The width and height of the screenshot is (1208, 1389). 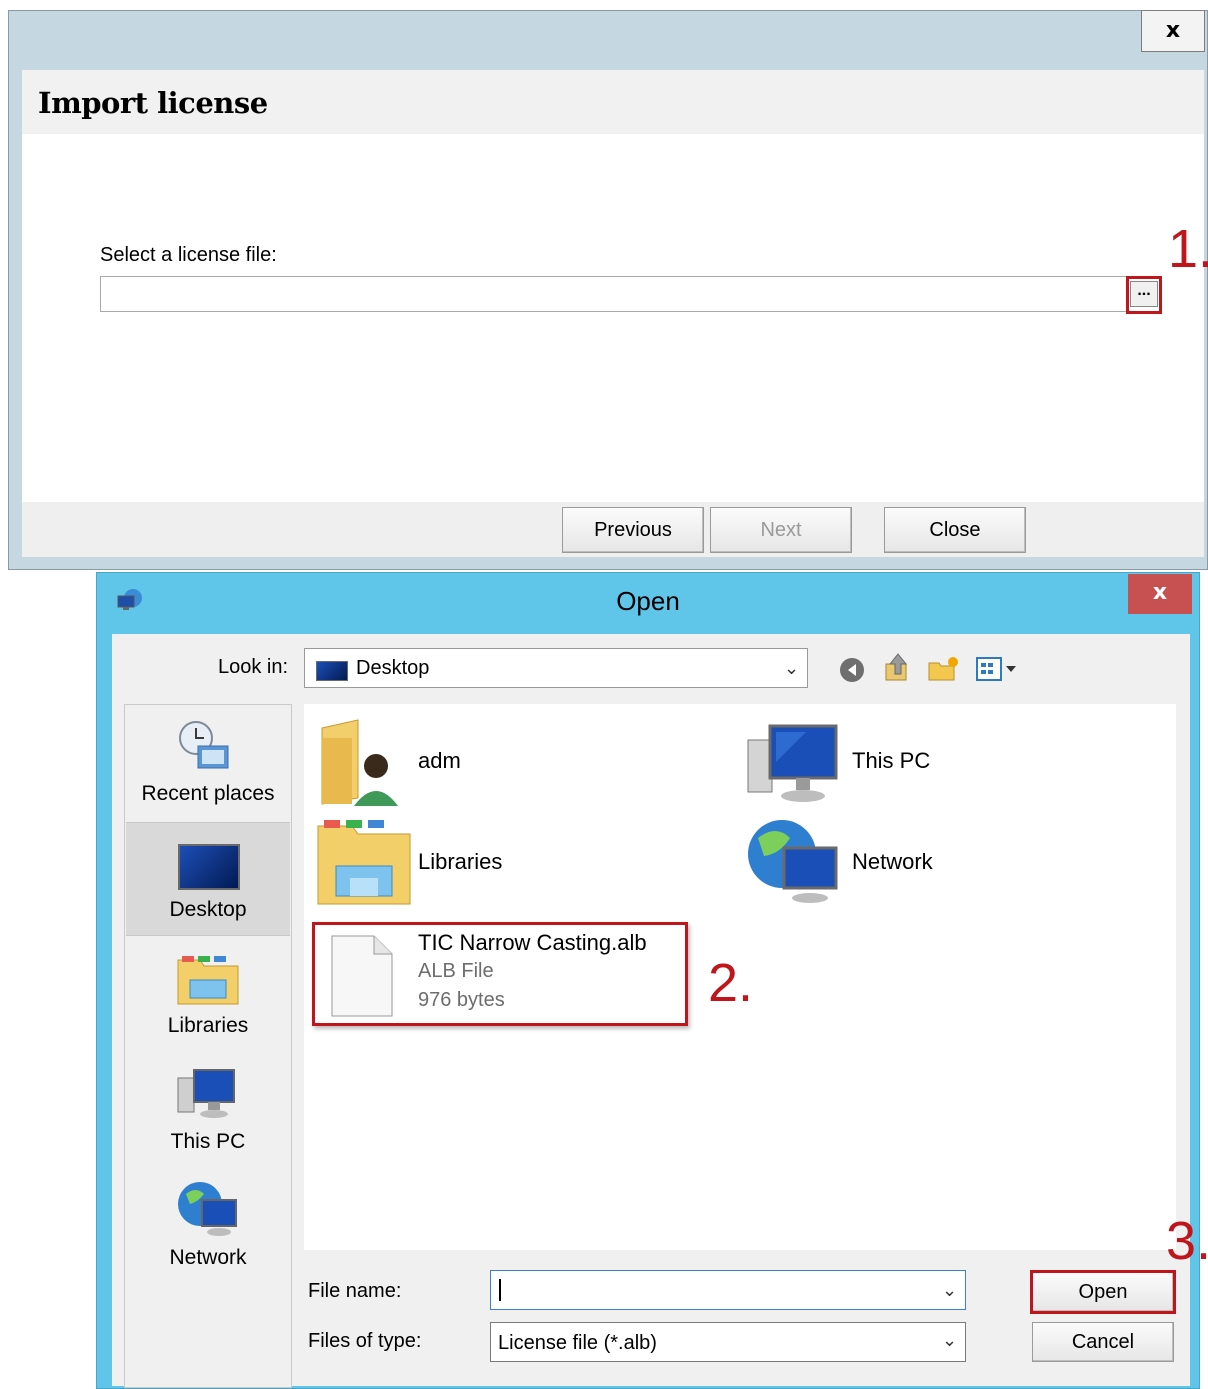 What do you see at coordinates (253, 667) in the screenshot?
I see `look-in-label: Look in:` at bounding box center [253, 667].